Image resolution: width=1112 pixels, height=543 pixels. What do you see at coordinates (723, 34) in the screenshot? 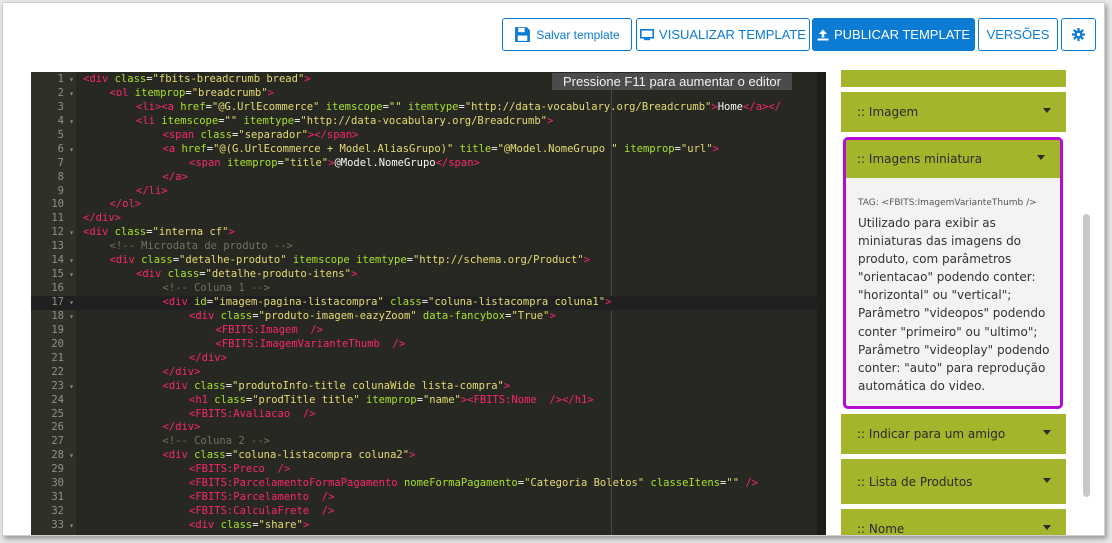
I see `preview-template-button: VISUALIZAR TEMPLATE` at bounding box center [723, 34].